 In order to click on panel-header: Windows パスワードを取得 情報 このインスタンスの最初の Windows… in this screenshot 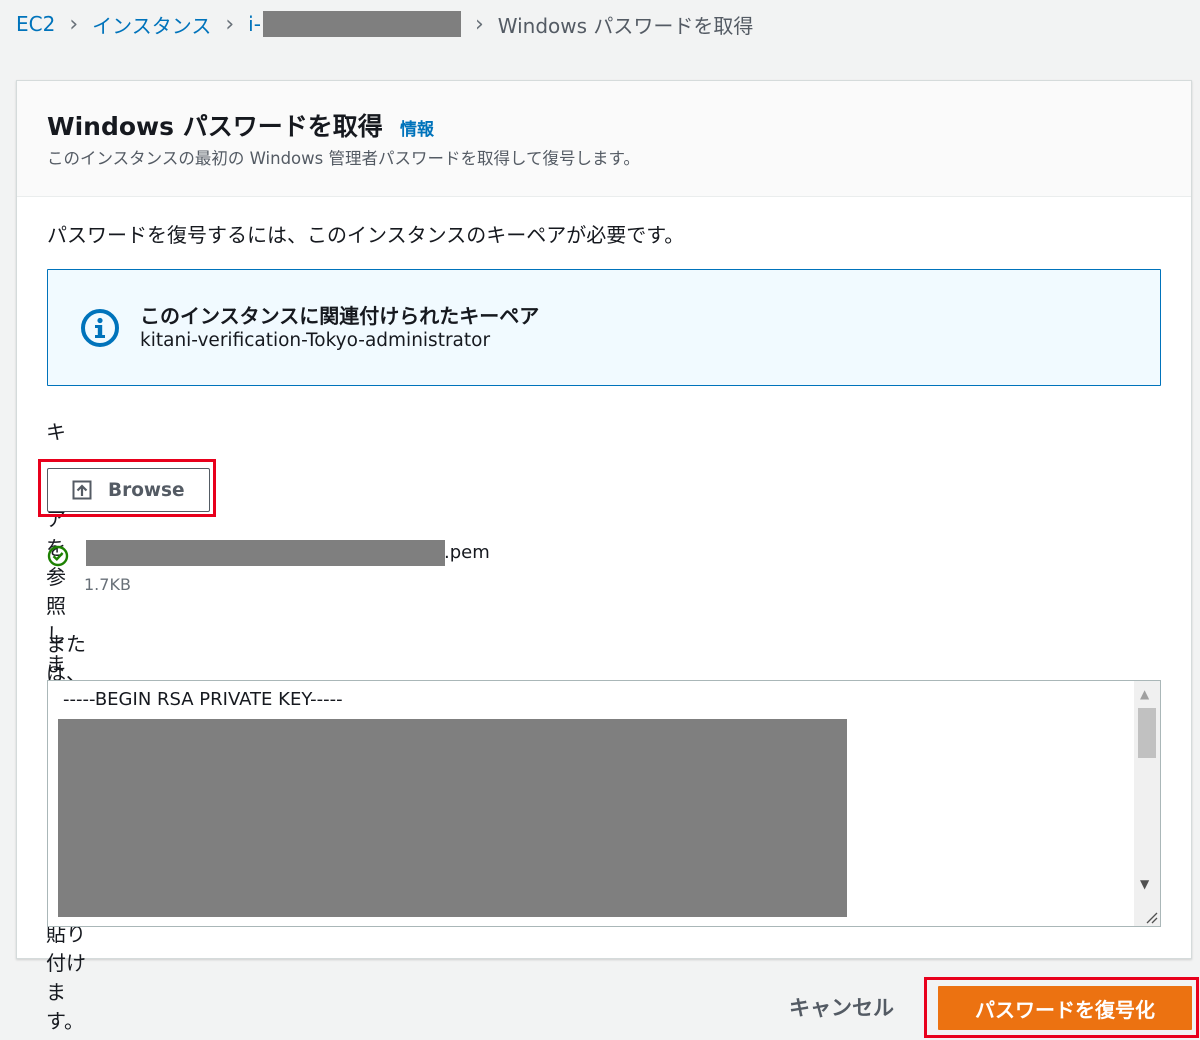, I will do `click(604, 139)`.